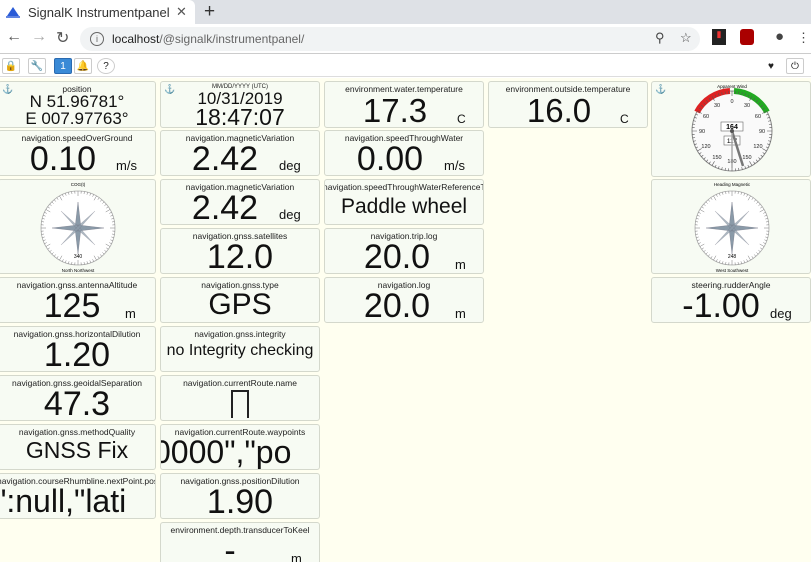 The width and height of the screenshot is (811, 562). I want to click on power-icon: ⏻, so click(795, 66).